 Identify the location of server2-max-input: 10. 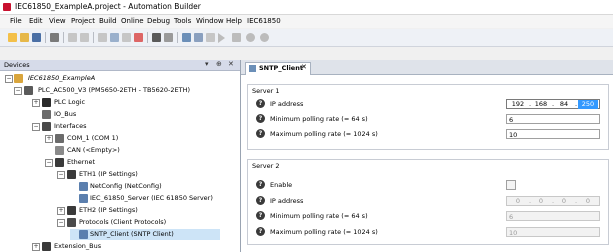
(553, 232).